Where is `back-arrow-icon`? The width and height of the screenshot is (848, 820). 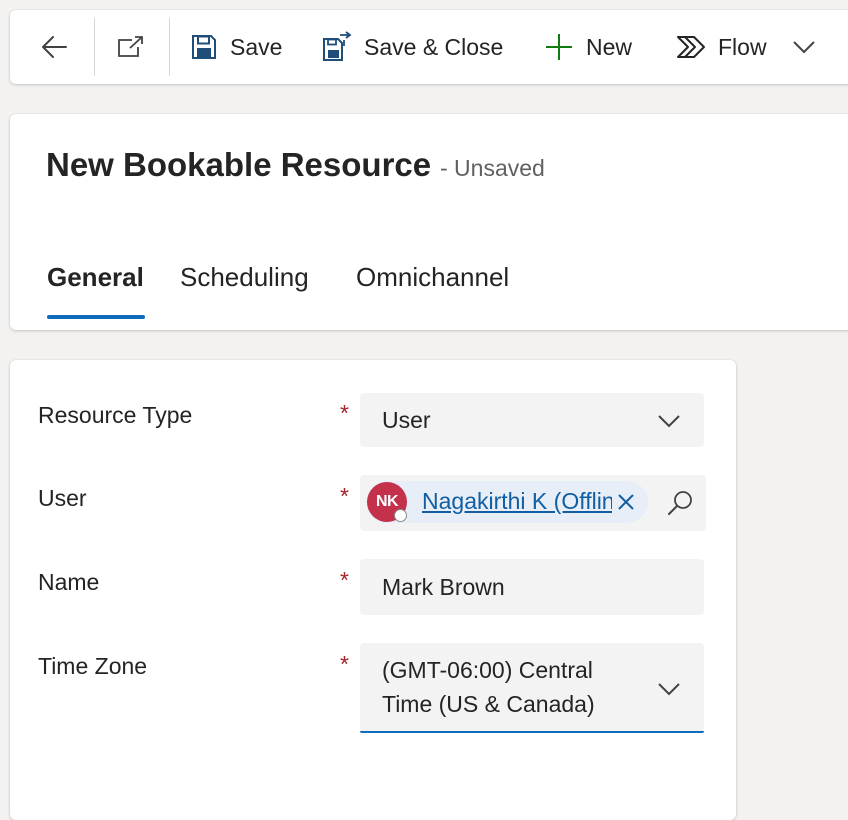 back-arrow-icon is located at coordinates (54, 47).